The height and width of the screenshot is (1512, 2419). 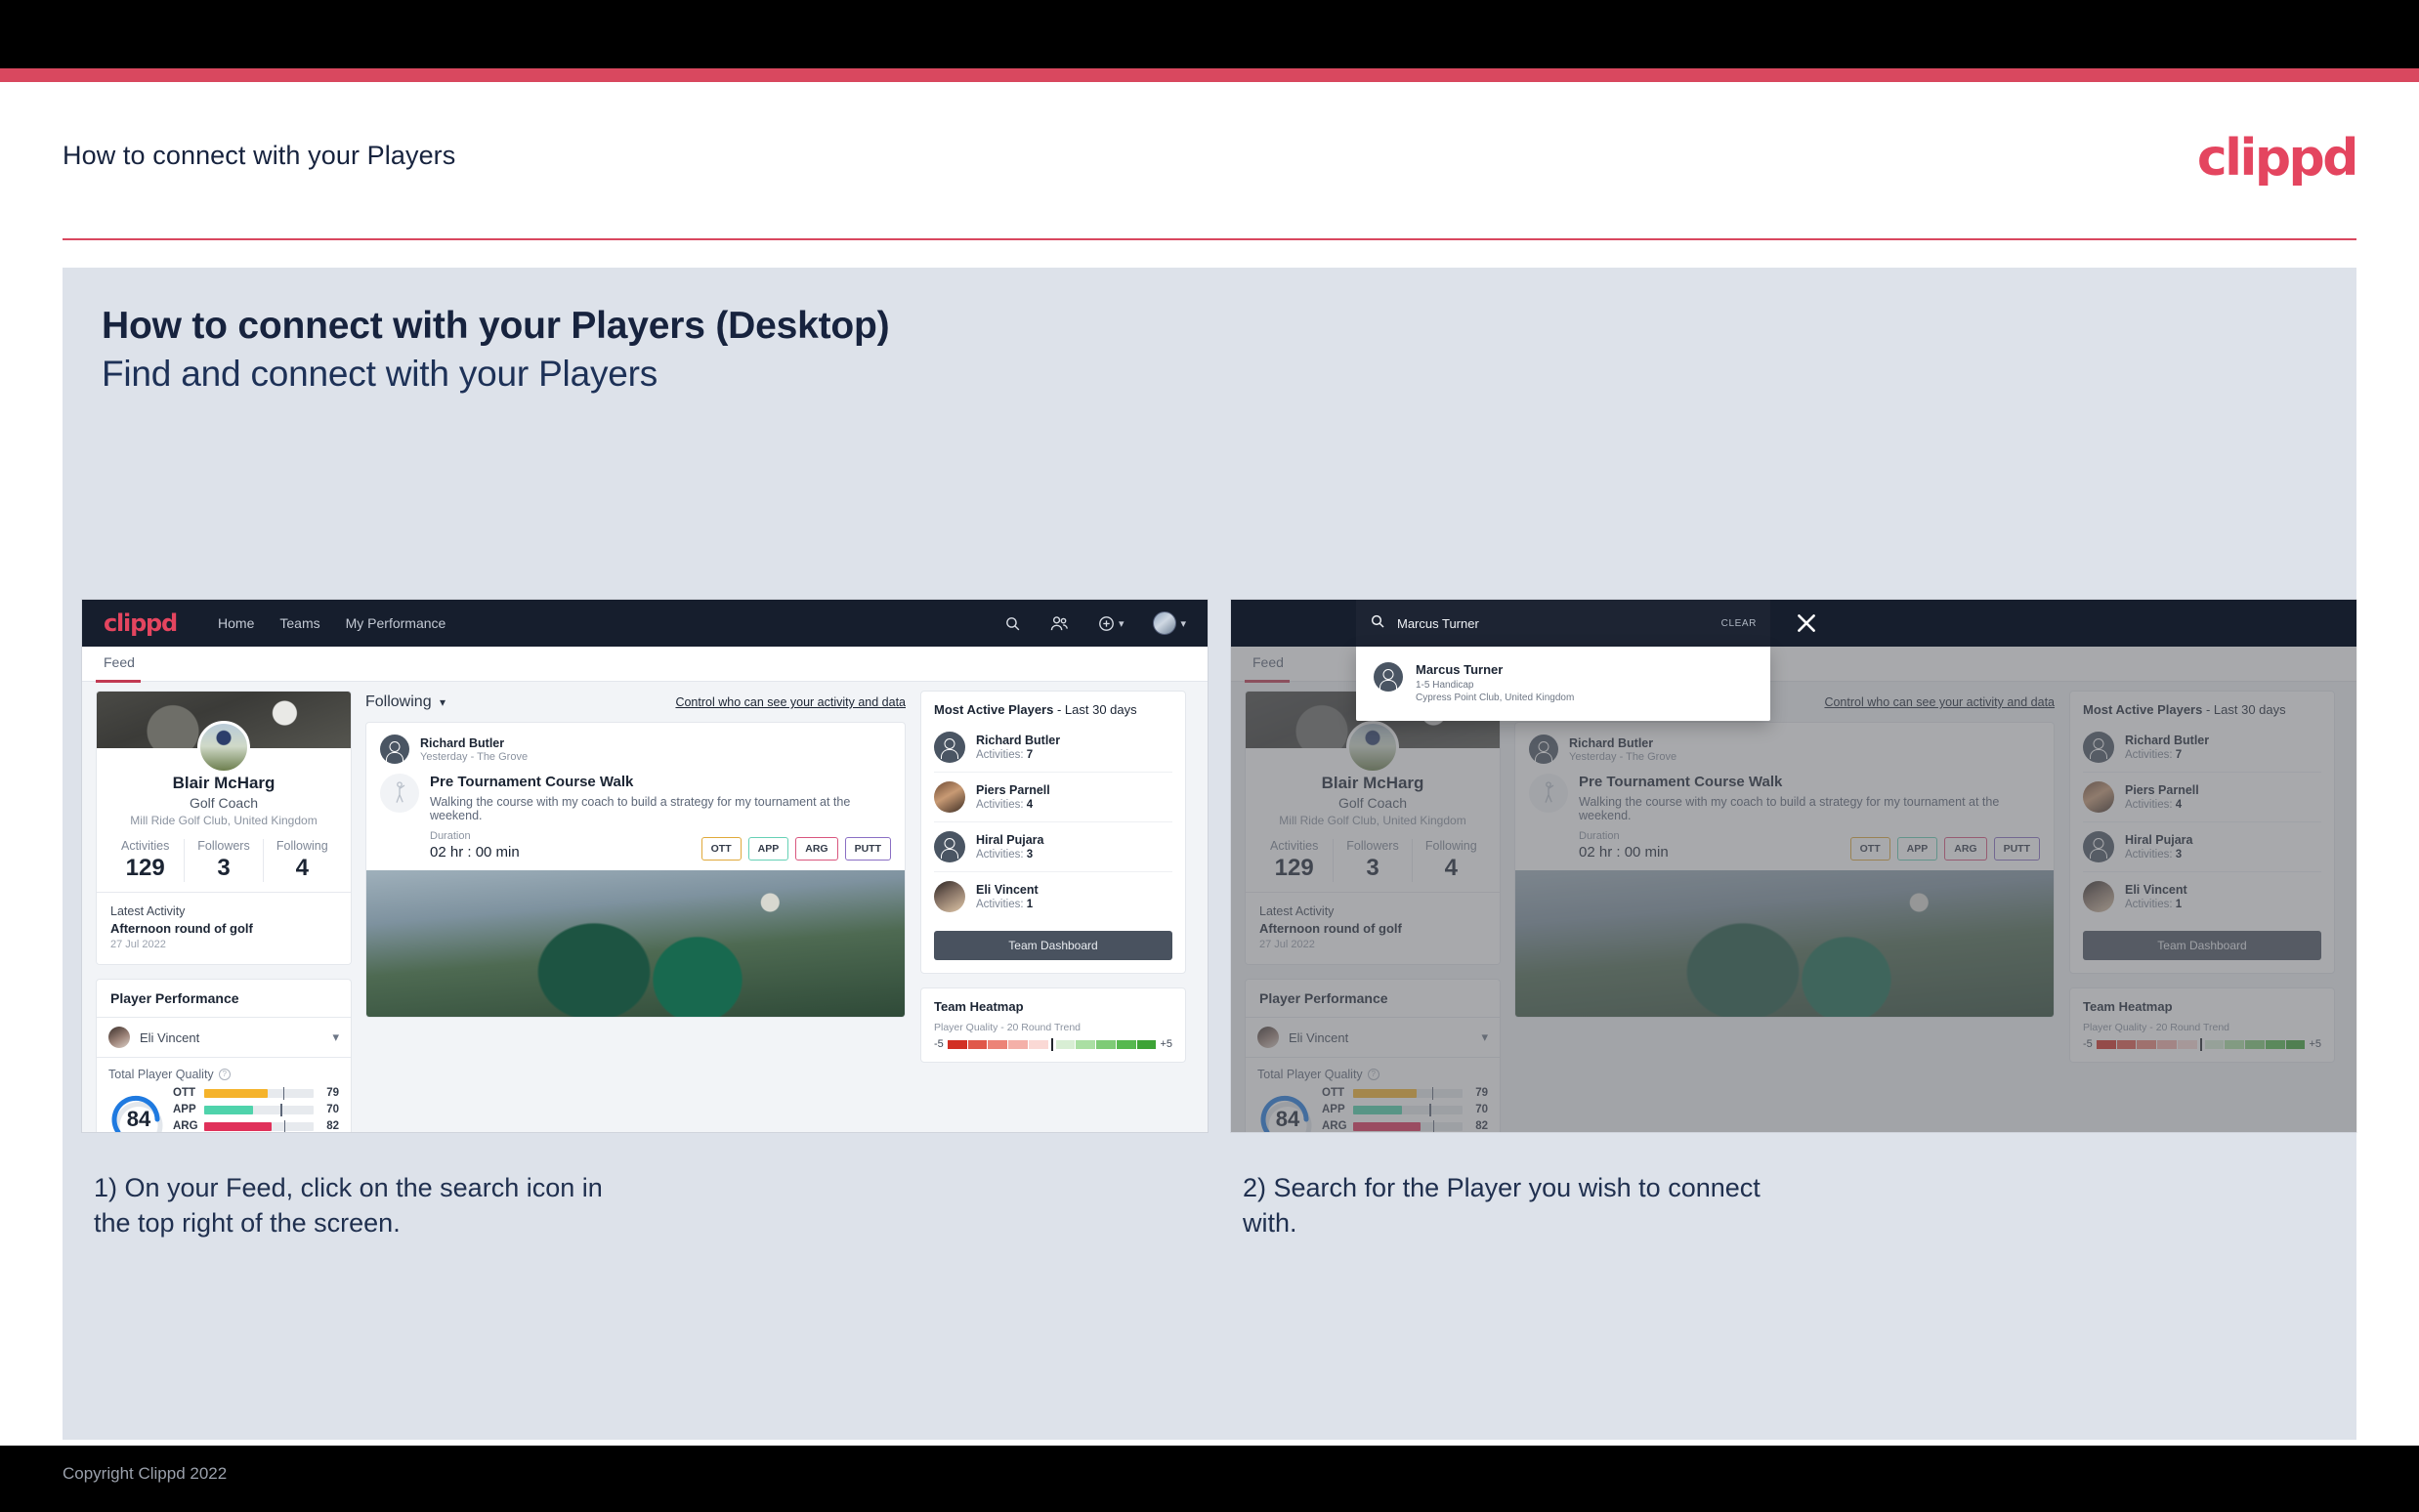 I want to click on stat-value: 4, so click(x=302, y=868).